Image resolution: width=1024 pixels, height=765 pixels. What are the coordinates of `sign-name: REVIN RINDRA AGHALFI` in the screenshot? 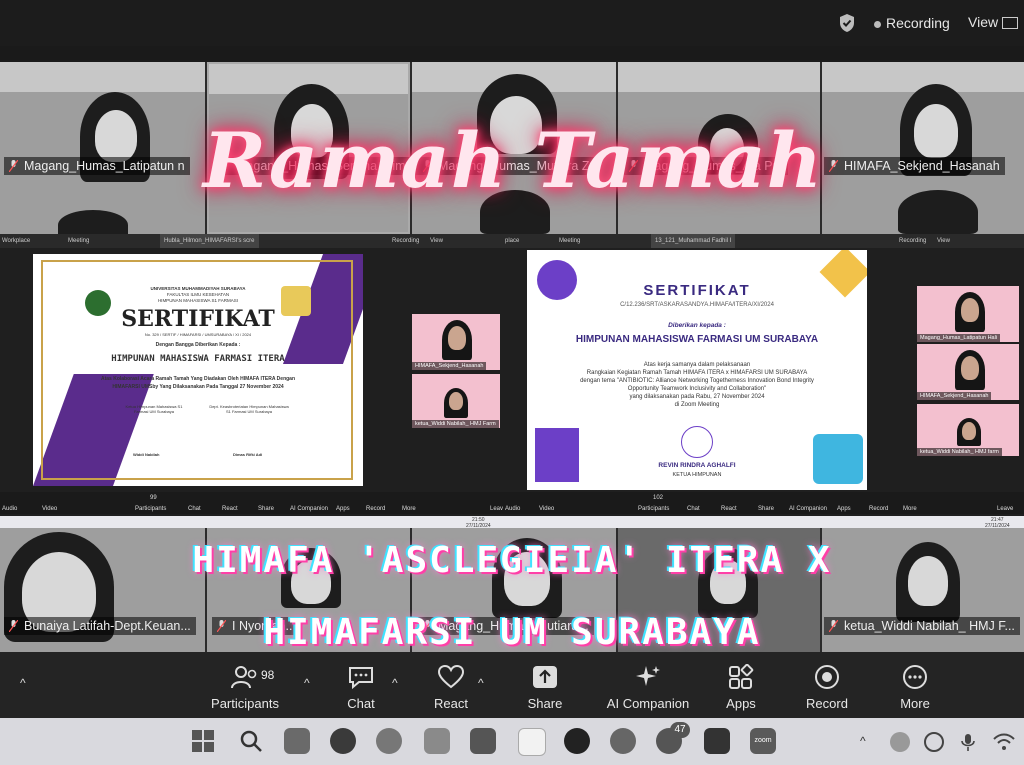 It's located at (697, 465).